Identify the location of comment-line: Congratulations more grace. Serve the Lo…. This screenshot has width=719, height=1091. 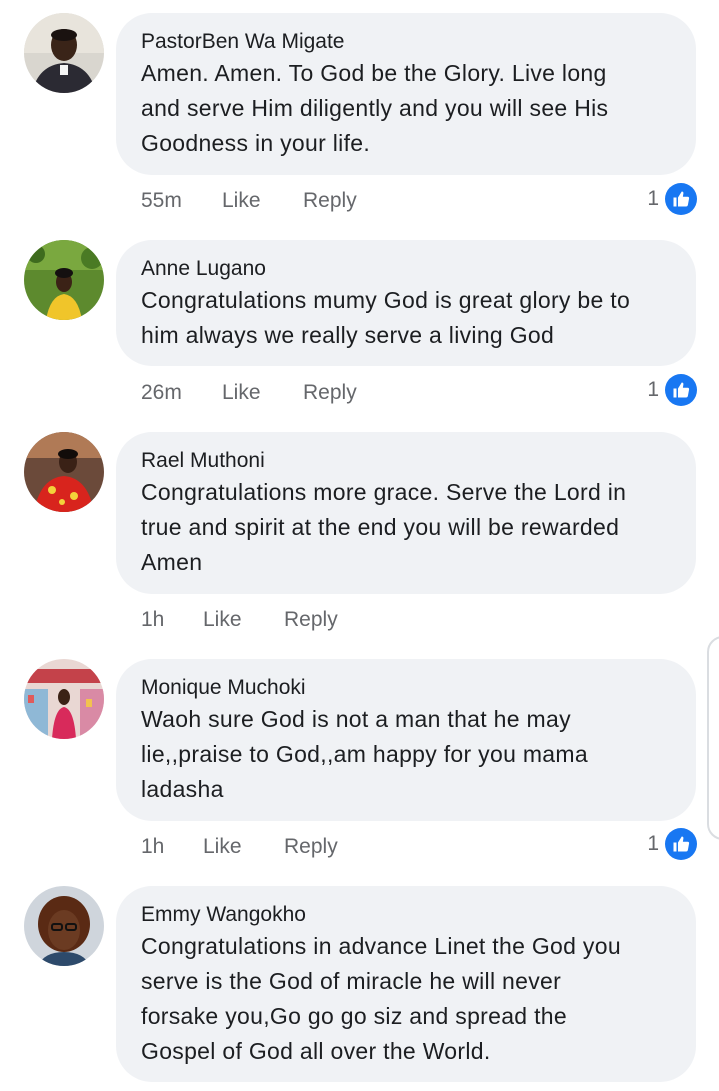
(384, 492).